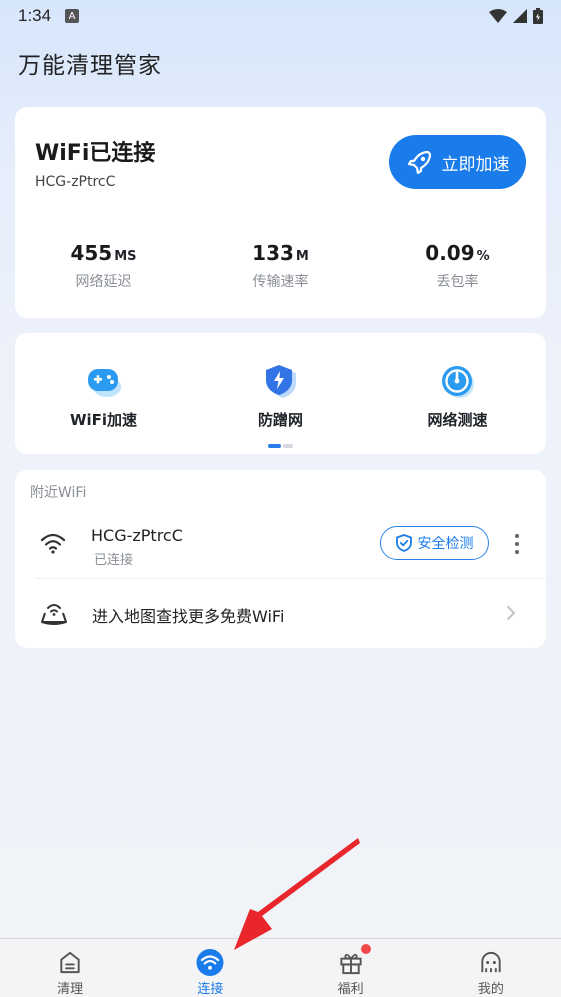 This screenshot has width=561, height=997. I want to click on stat-value: 133, so click(273, 253).